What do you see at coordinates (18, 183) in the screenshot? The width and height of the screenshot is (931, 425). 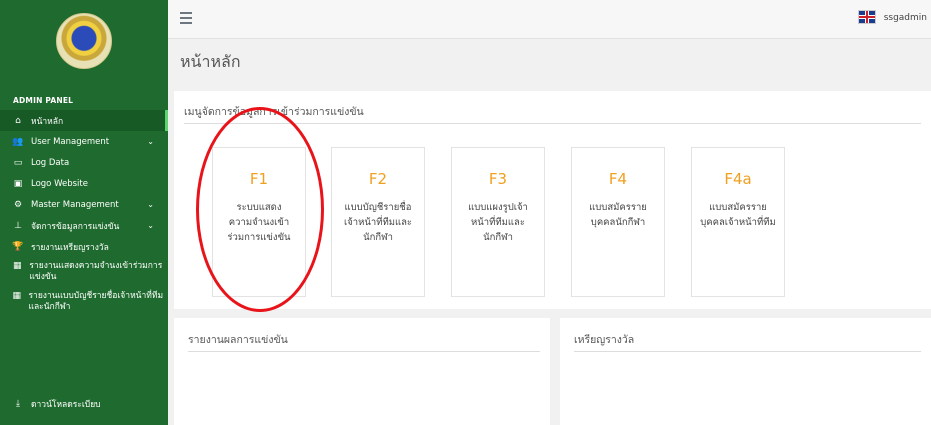 I see `image-icon: ▣` at bounding box center [18, 183].